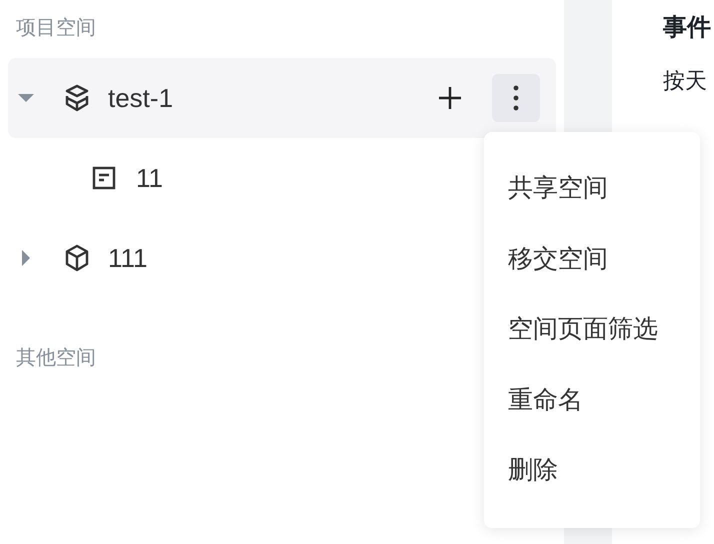 Image resolution: width=714 pixels, height=544 pixels. What do you see at coordinates (128, 258) in the screenshot?
I see `item-label: 111` at bounding box center [128, 258].